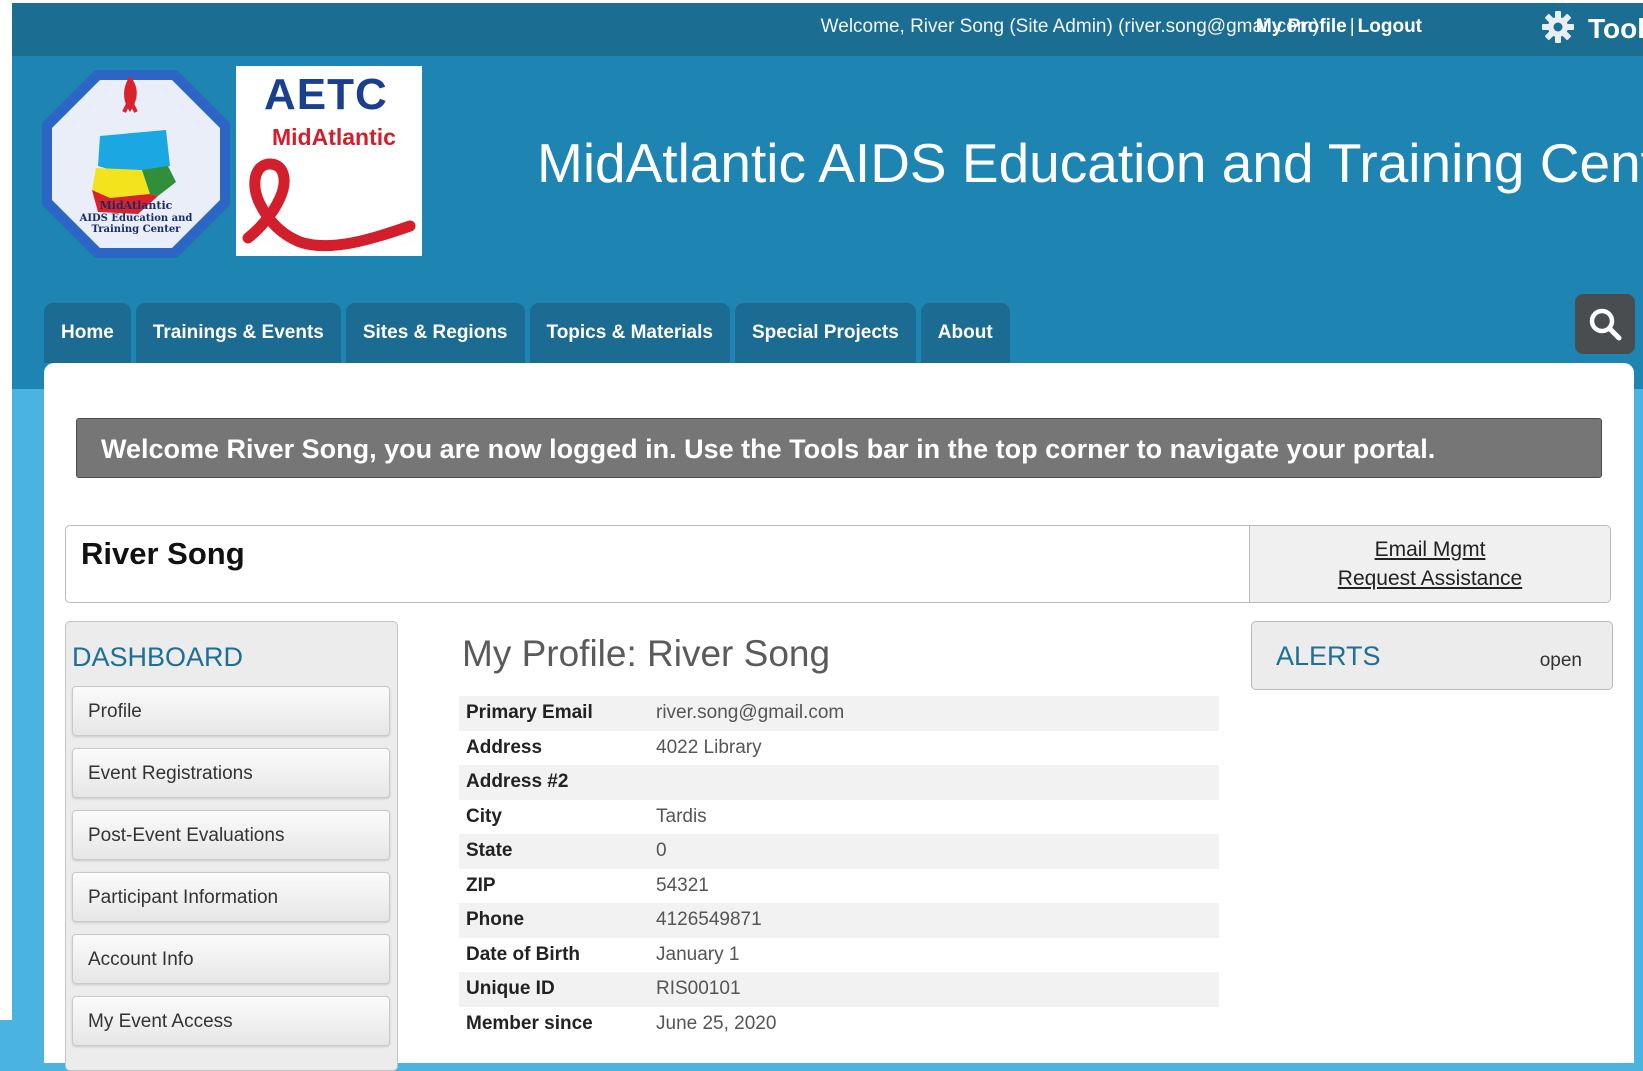 Image resolution: width=1643 pixels, height=1071 pixels. What do you see at coordinates (529, 1023) in the screenshot?
I see `field-label: Member since` at bounding box center [529, 1023].